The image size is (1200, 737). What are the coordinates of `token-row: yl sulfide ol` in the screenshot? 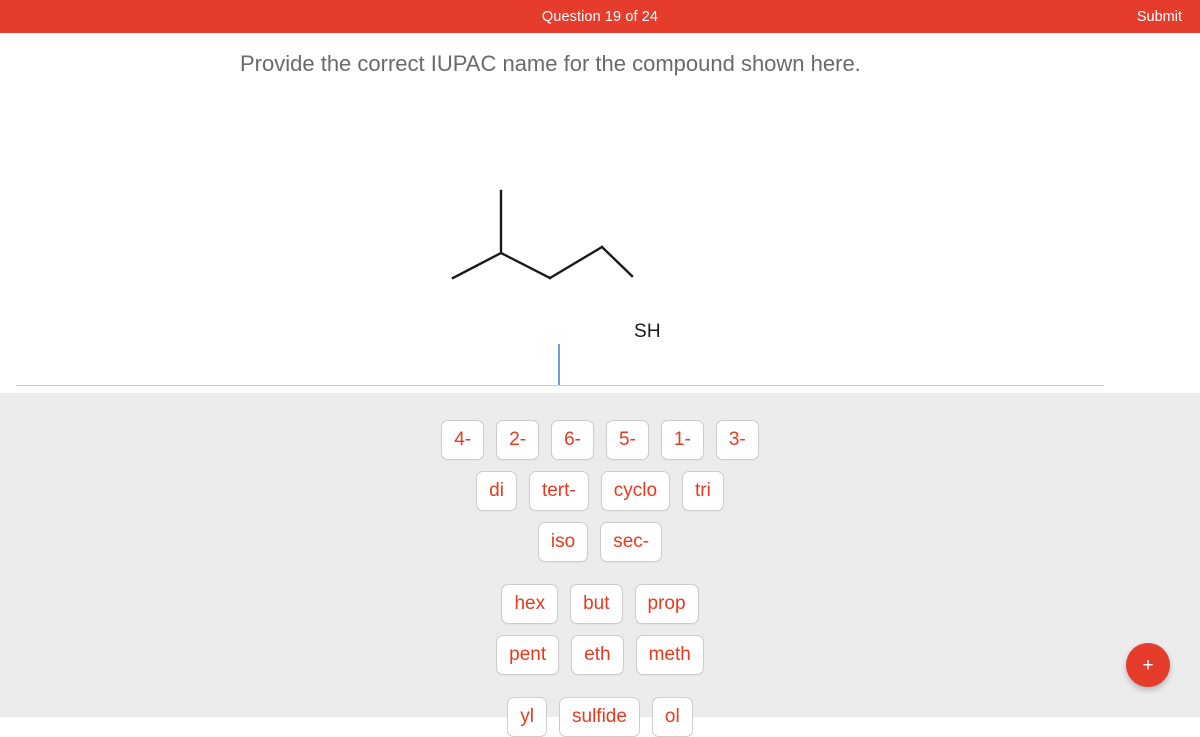 It's located at (600, 717).